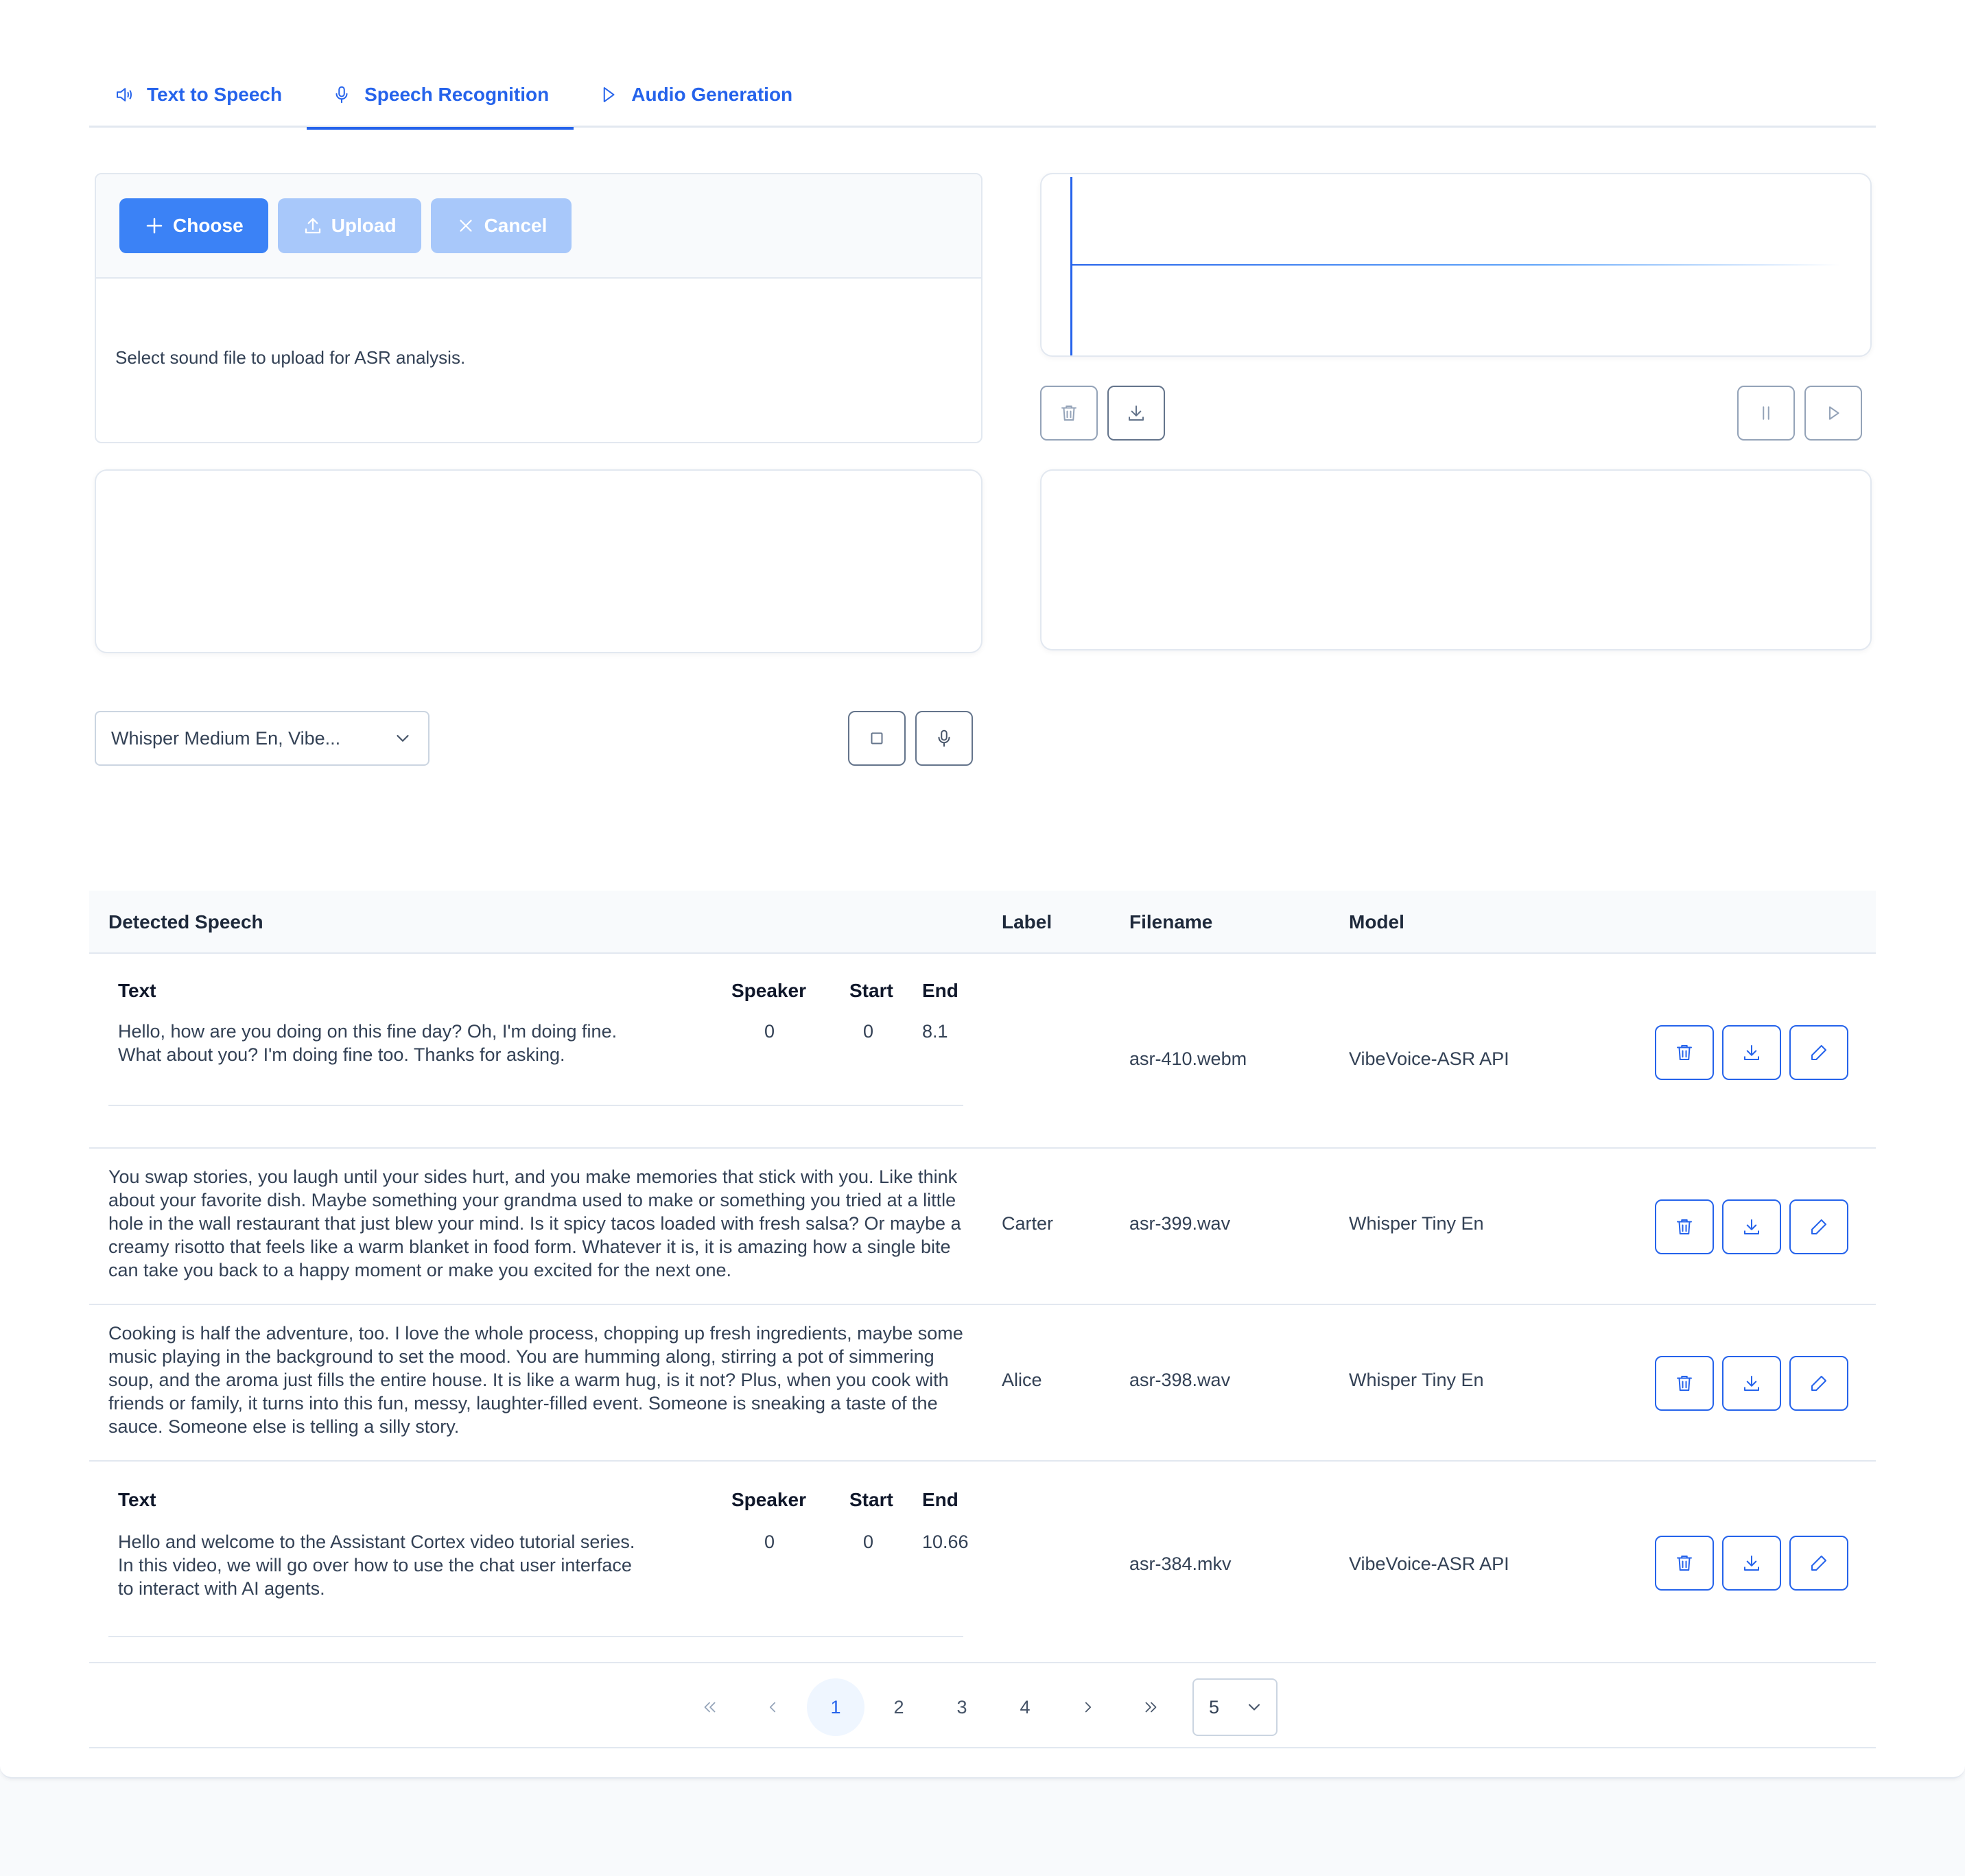  I want to click on cell-filename: asr-410.webm, so click(1188, 1058).